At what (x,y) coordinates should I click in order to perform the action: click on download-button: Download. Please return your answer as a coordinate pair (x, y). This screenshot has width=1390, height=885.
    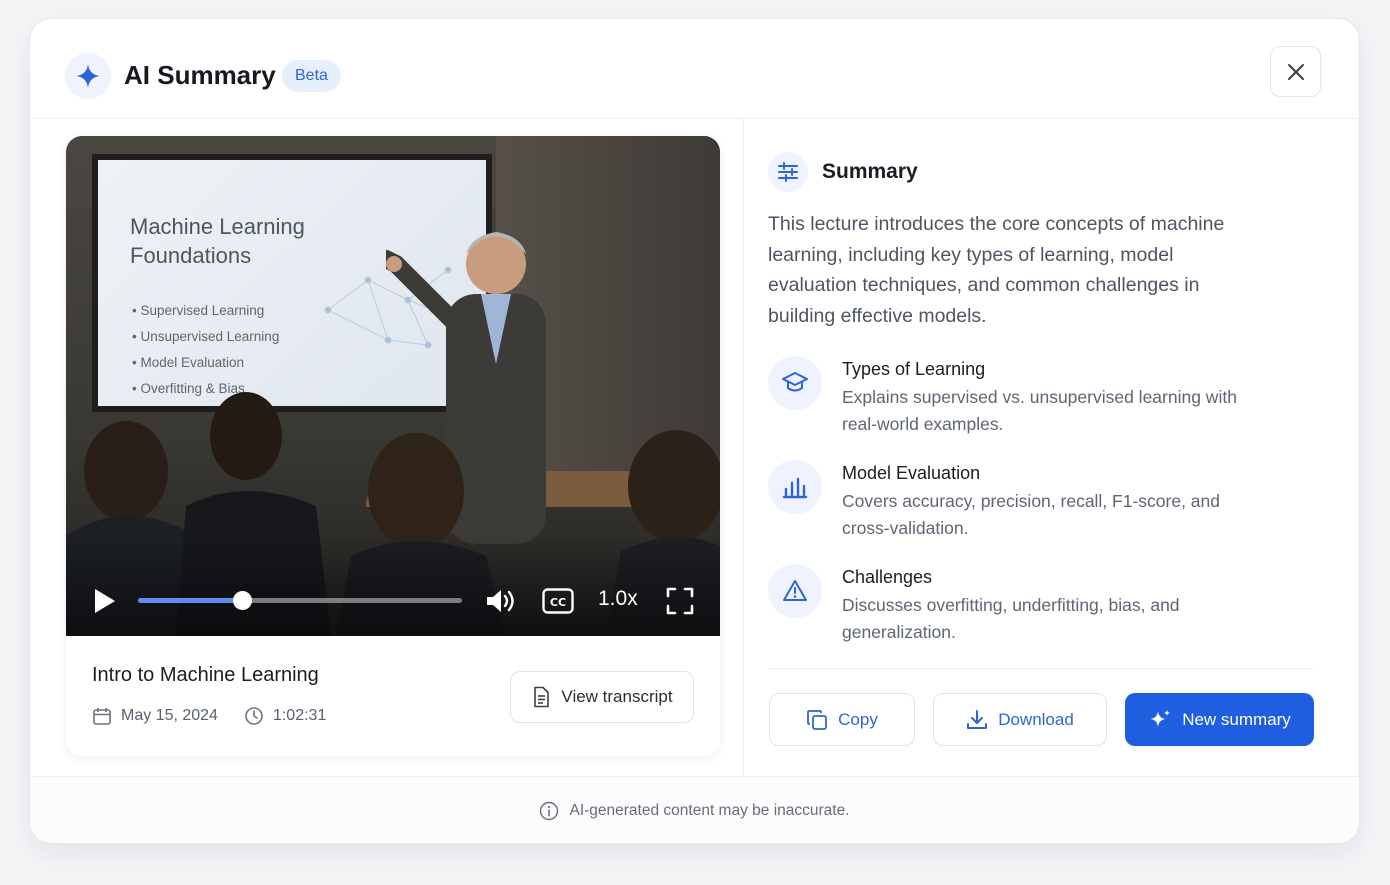
    Looking at the image, I should click on (1020, 719).